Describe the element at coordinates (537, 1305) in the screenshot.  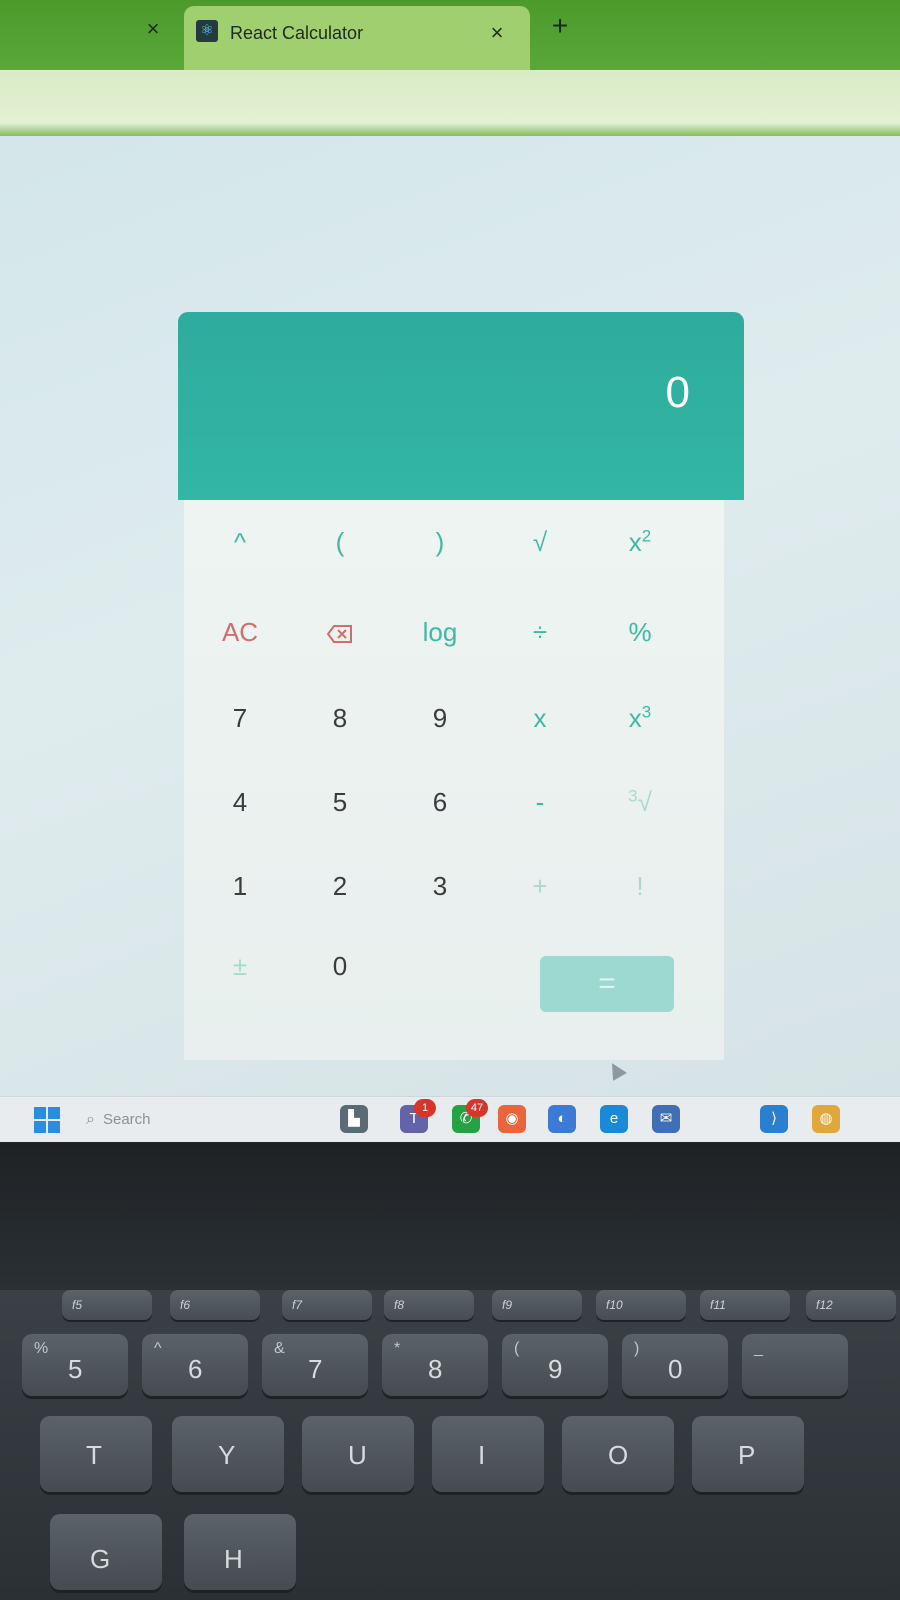
I see `key-f9: f9` at that location.